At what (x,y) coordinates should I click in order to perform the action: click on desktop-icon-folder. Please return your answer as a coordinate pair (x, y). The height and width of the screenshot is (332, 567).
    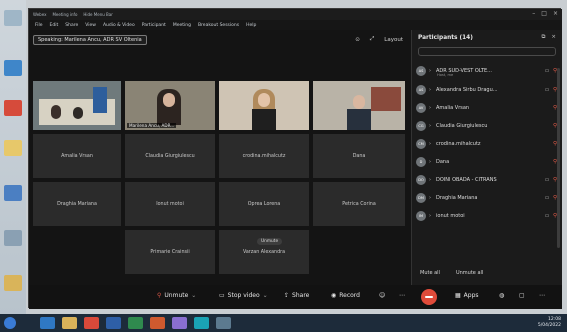
    Looking at the image, I should click on (13, 283).